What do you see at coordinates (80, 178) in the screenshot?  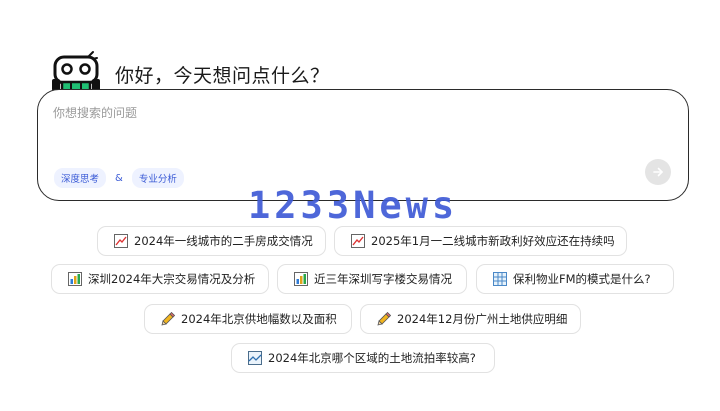 I see `deep-thinking-toggle: 深度思考` at bounding box center [80, 178].